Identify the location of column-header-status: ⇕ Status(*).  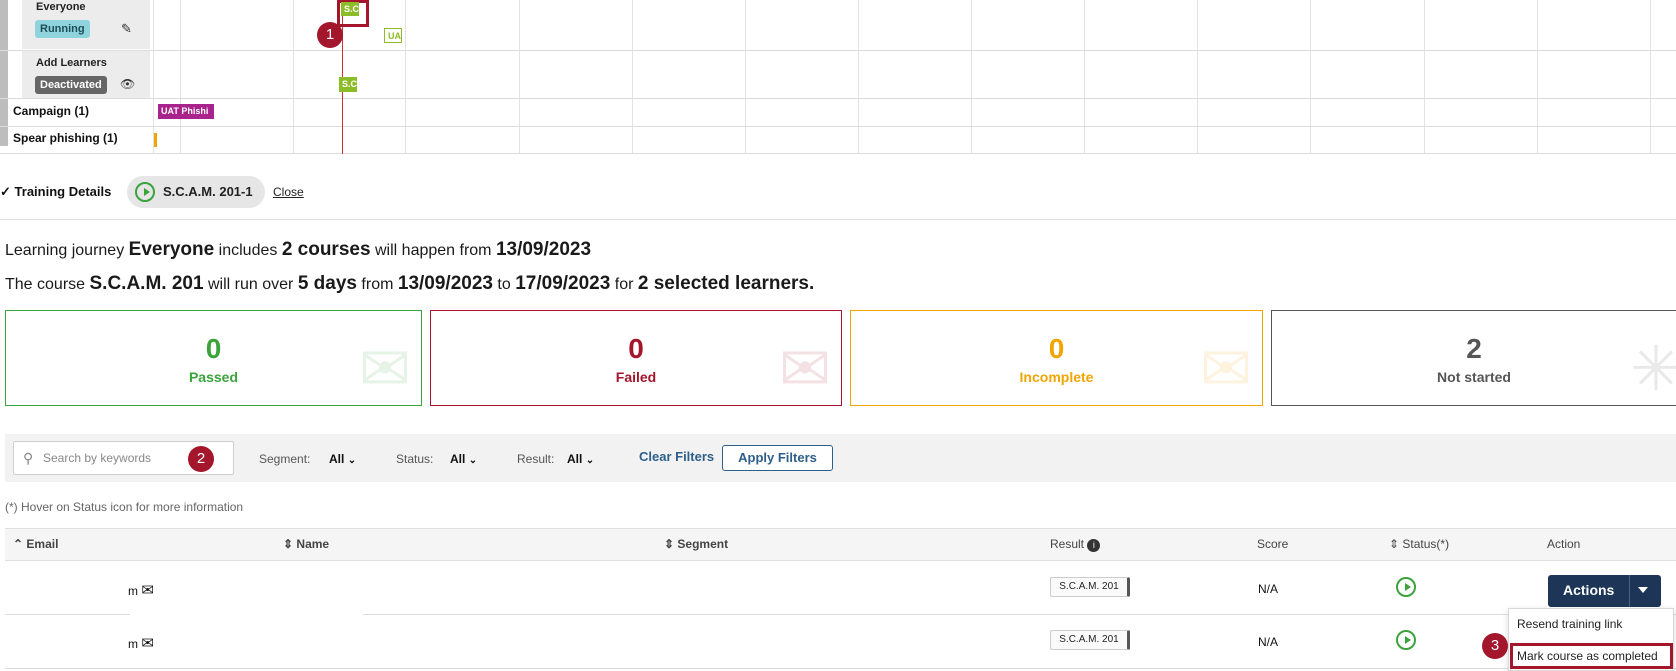
(1419, 544).